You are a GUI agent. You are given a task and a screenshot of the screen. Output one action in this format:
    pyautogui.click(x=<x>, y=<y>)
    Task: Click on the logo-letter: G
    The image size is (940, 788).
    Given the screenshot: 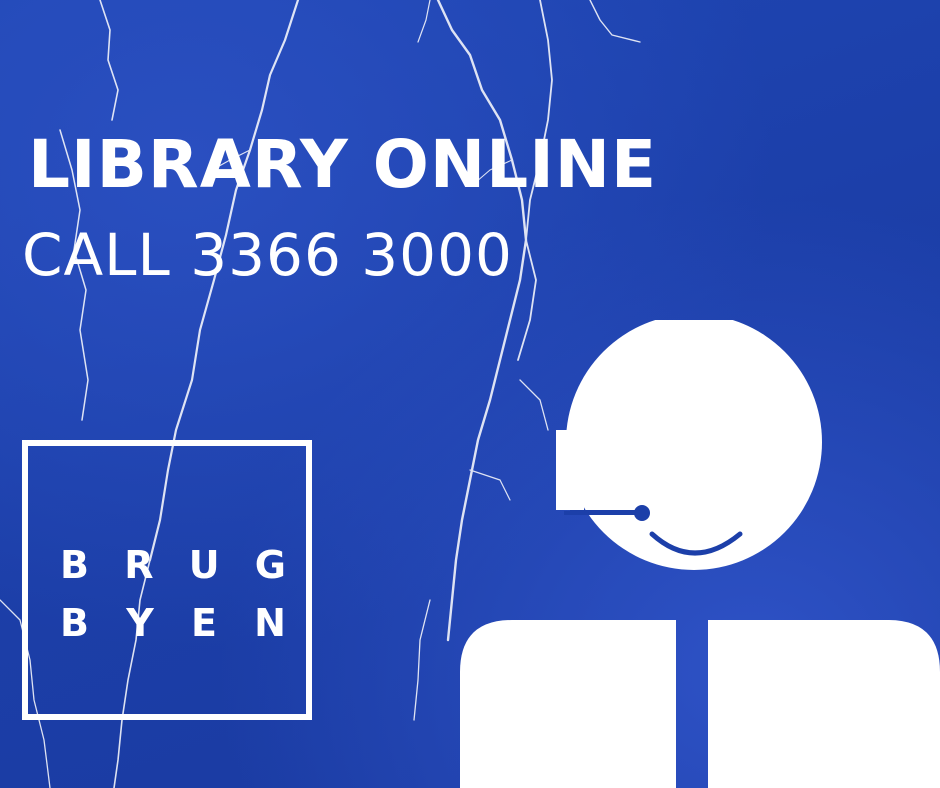 What is the action you would take?
    pyautogui.click(x=270, y=565)
    